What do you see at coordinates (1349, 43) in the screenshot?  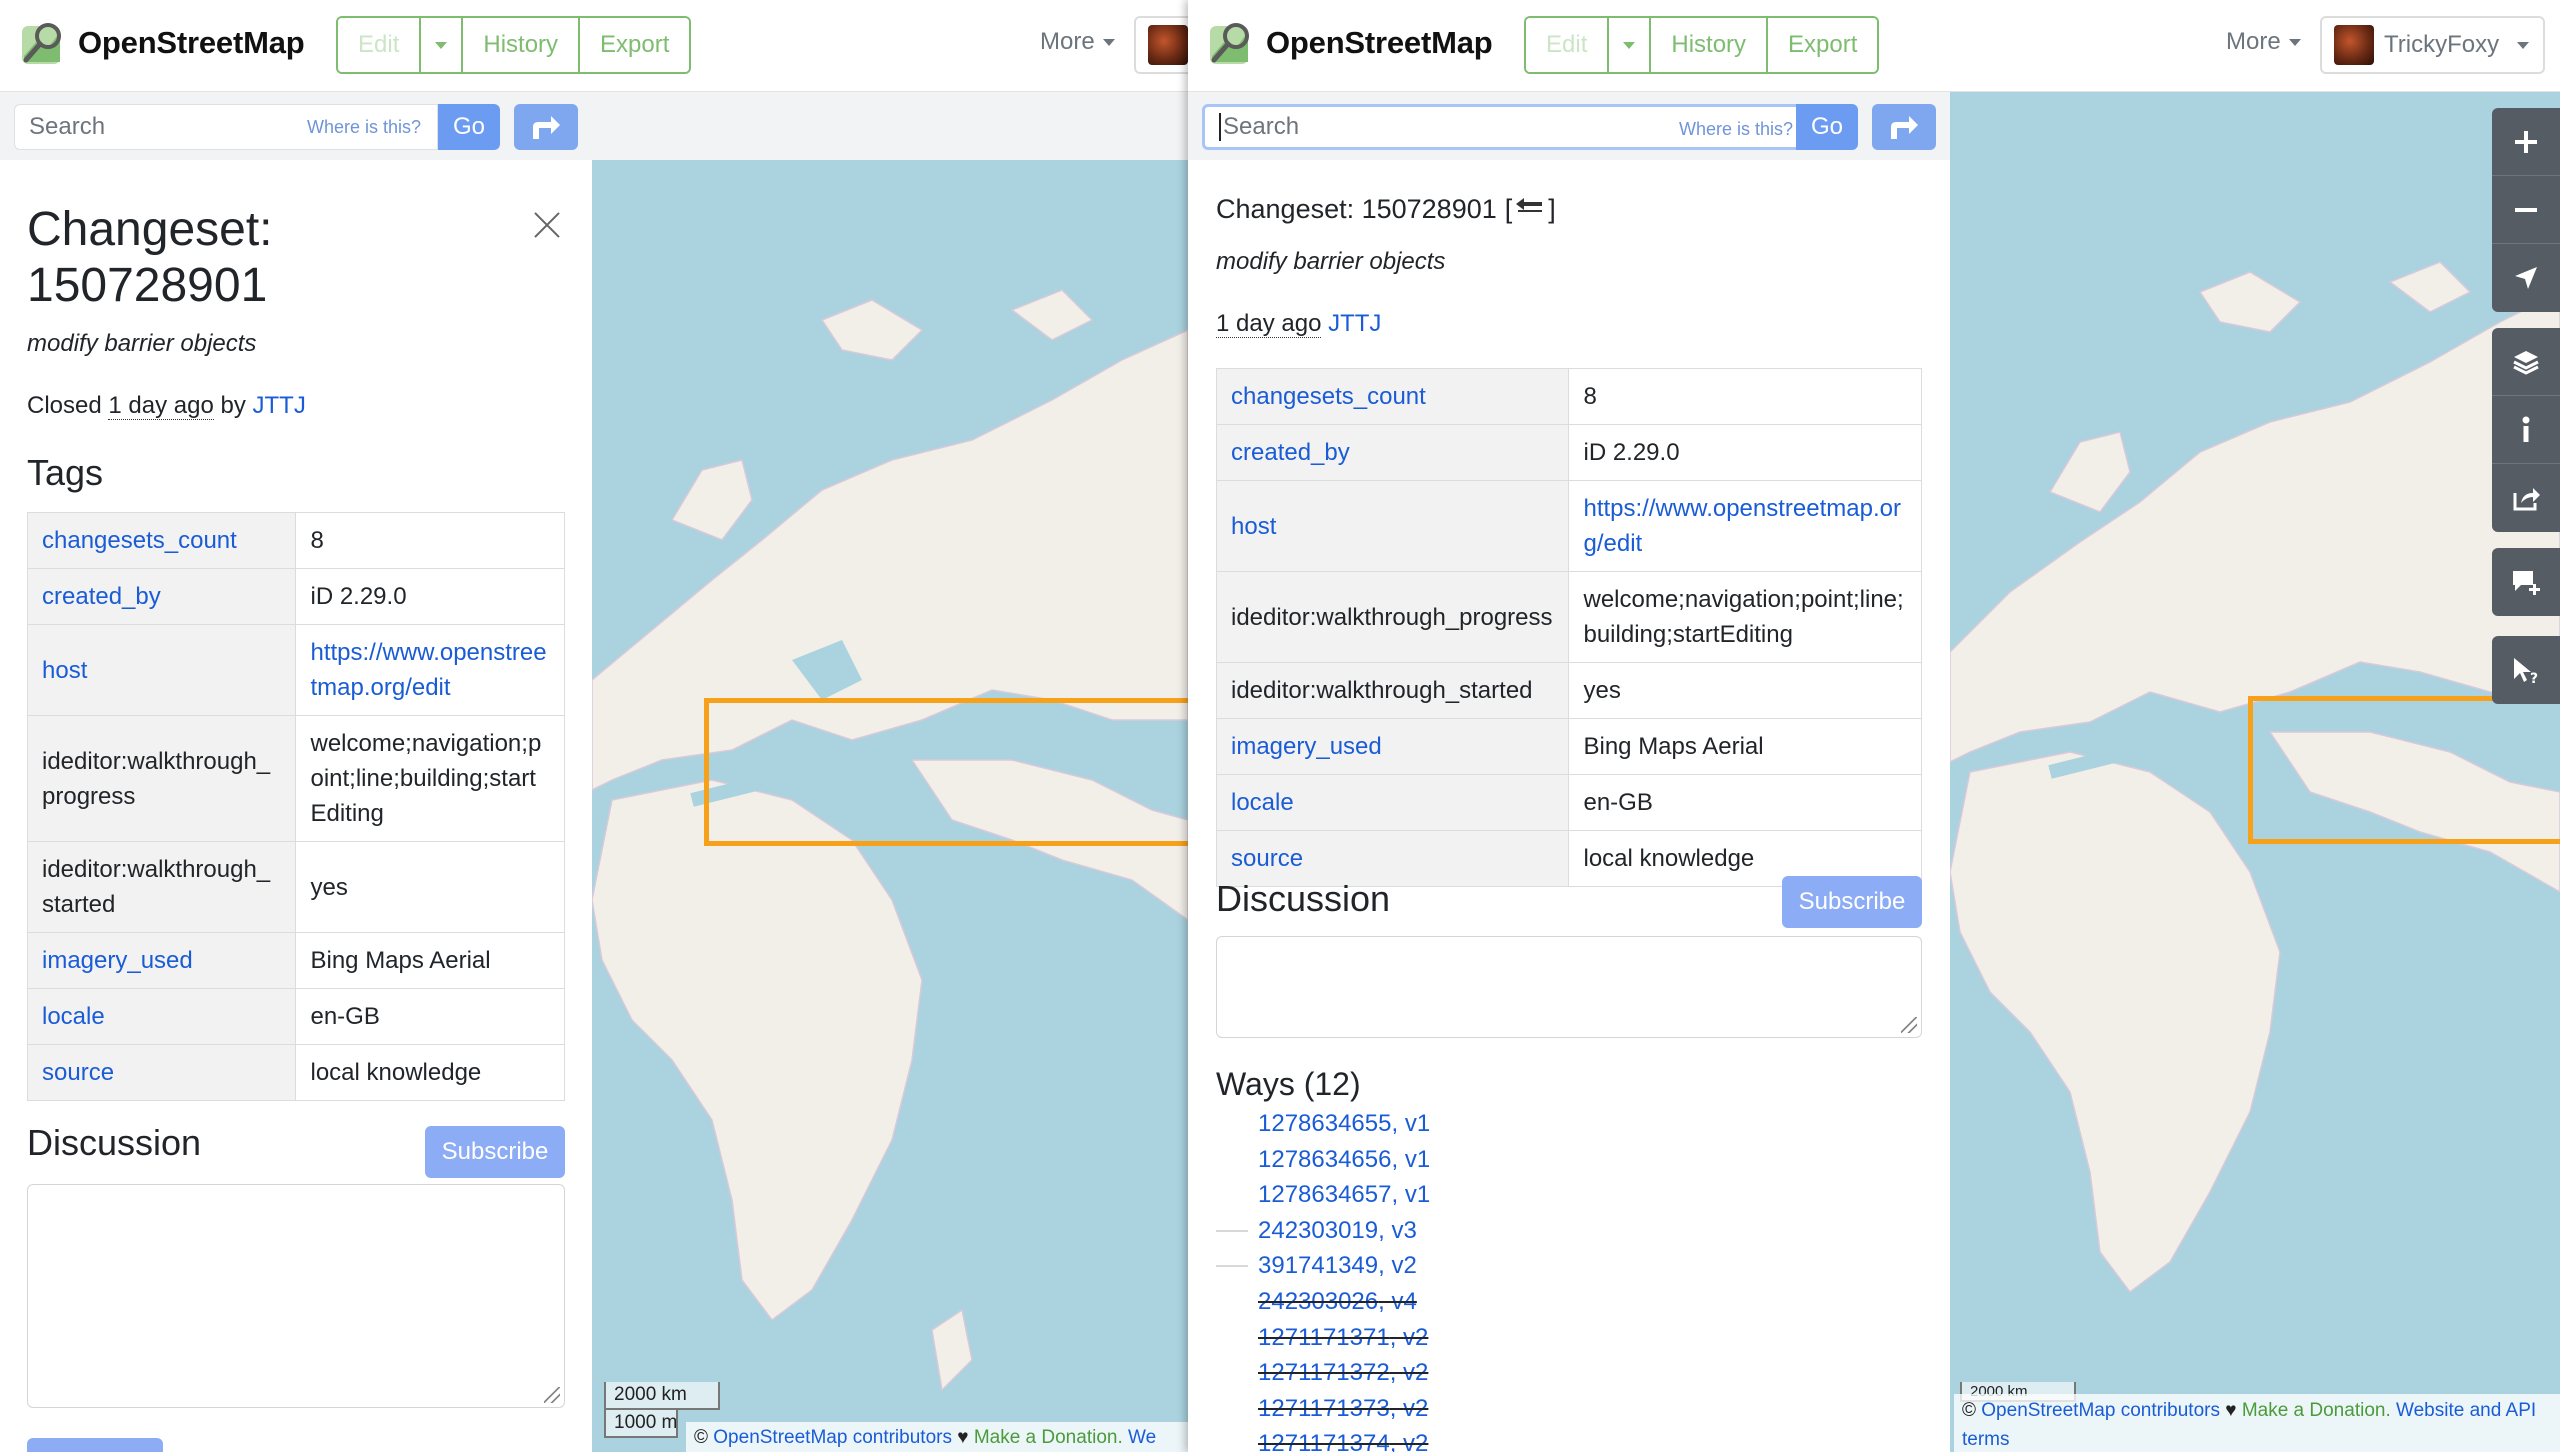 I see `right-logo: OpenStreetMap` at bounding box center [1349, 43].